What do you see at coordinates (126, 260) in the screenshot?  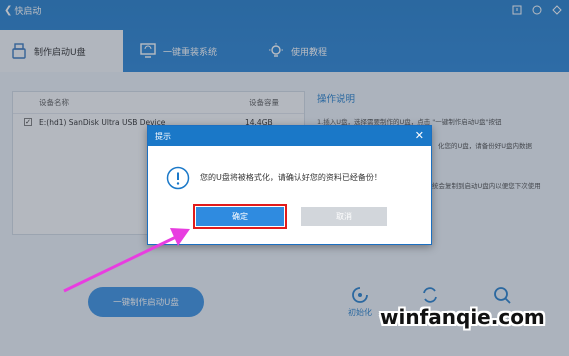 I see `annotation-arrow-icon` at bounding box center [126, 260].